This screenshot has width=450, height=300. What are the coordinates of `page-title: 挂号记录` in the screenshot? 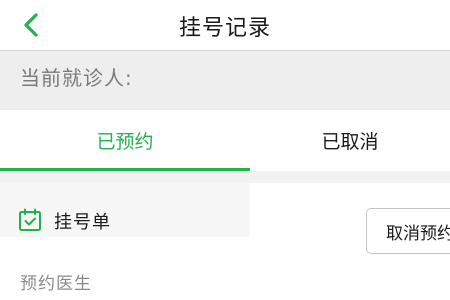 It's located at (224, 28).